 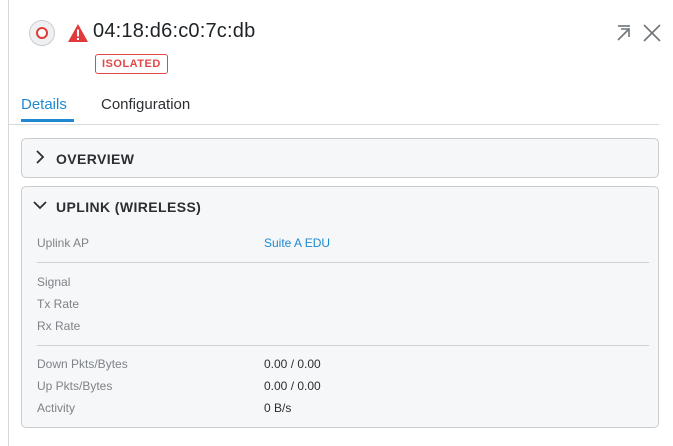 What do you see at coordinates (63, 243) in the screenshot?
I see `uplink-ap-label: Uplink AP` at bounding box center [63, 243].